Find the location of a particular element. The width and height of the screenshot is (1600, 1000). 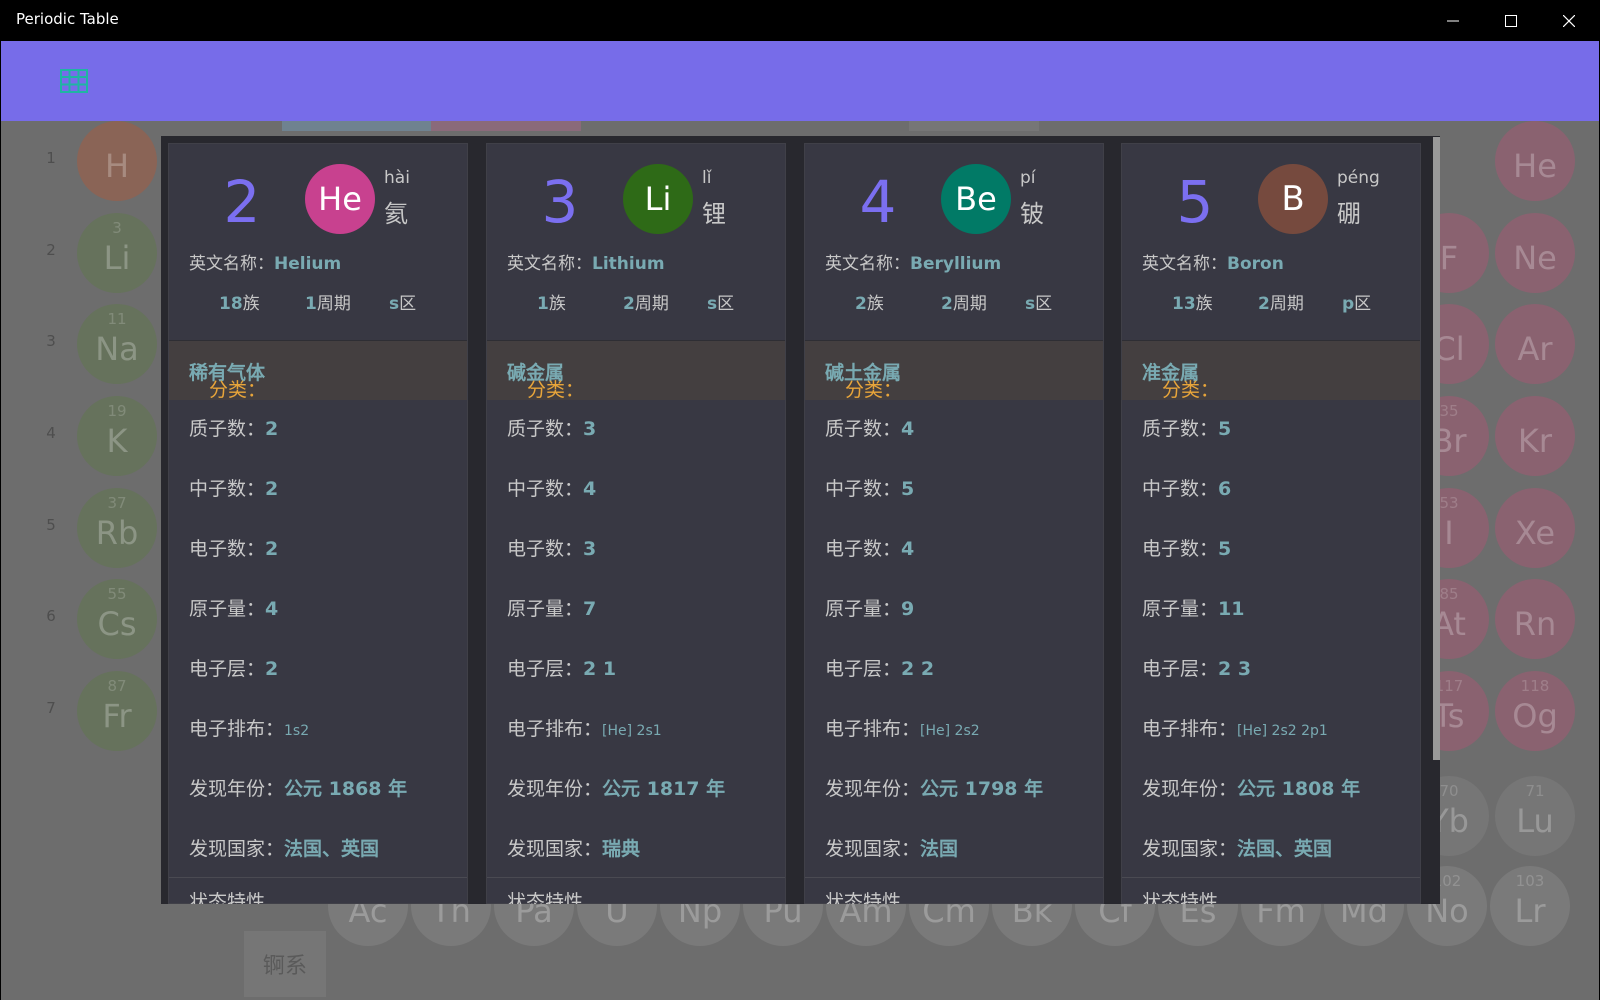

bg-element-symbol: Li is located at coordinates (117, 258).